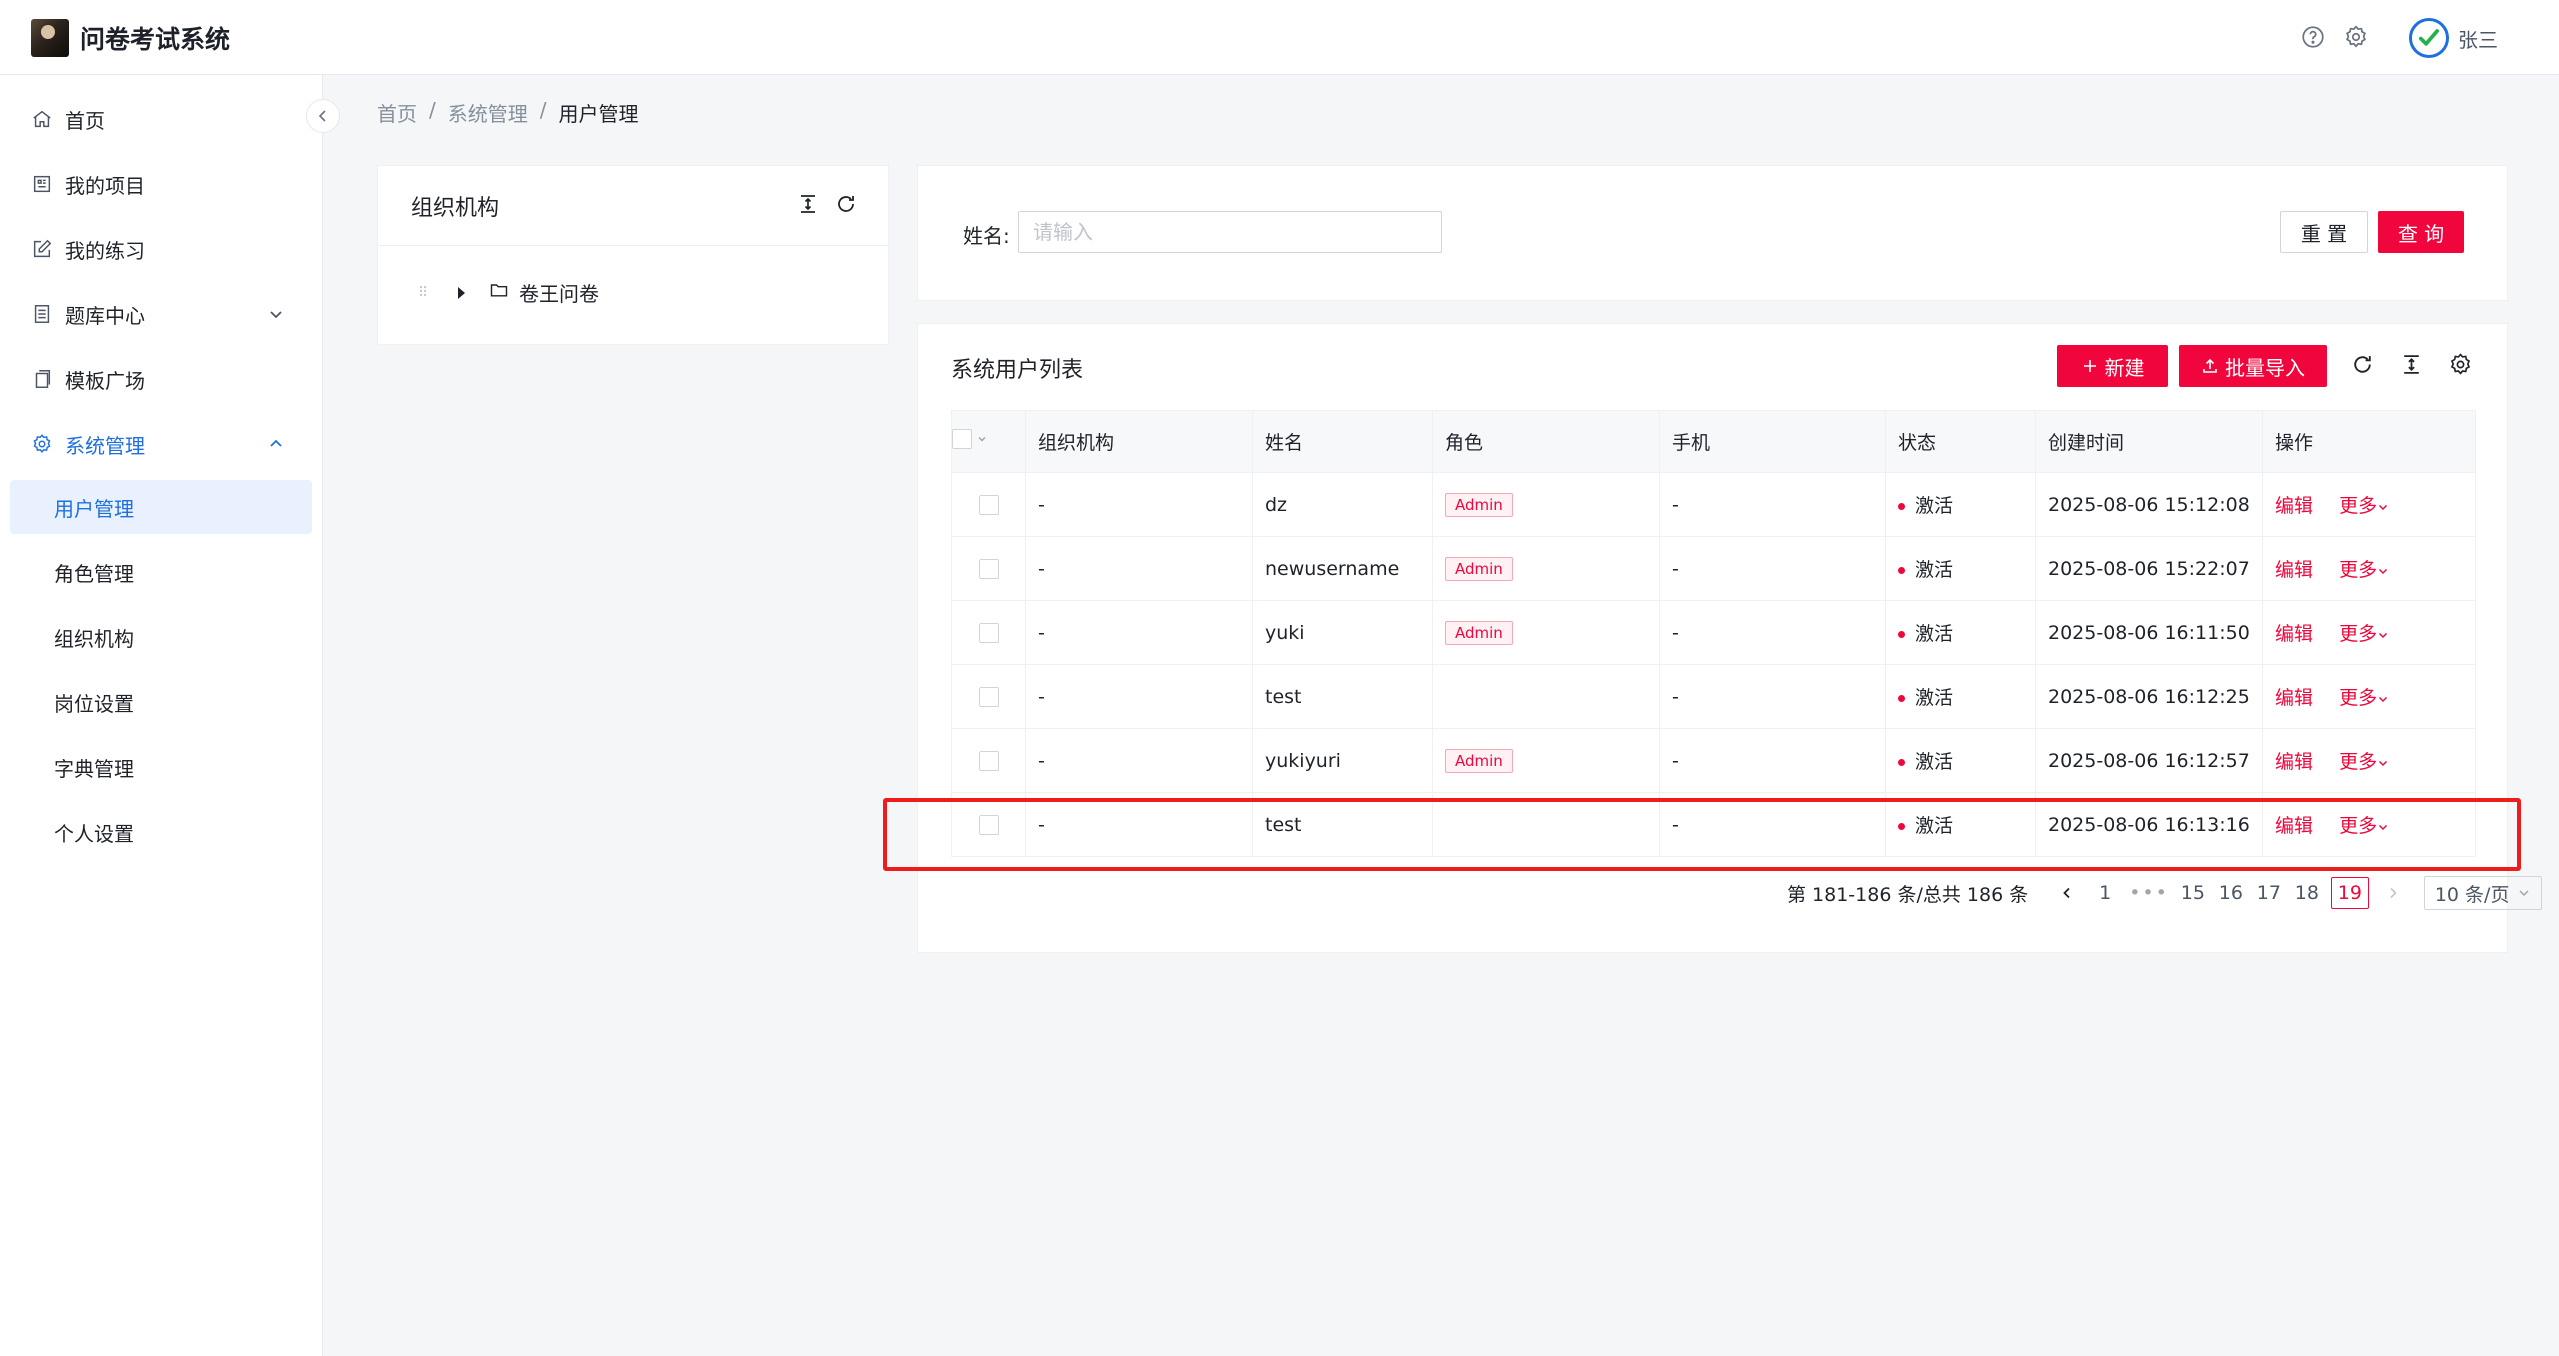 This screenshot has height=1356, width=2559. I want to click on sidebar-item-system-management: 系统管理, so click(161, 444).